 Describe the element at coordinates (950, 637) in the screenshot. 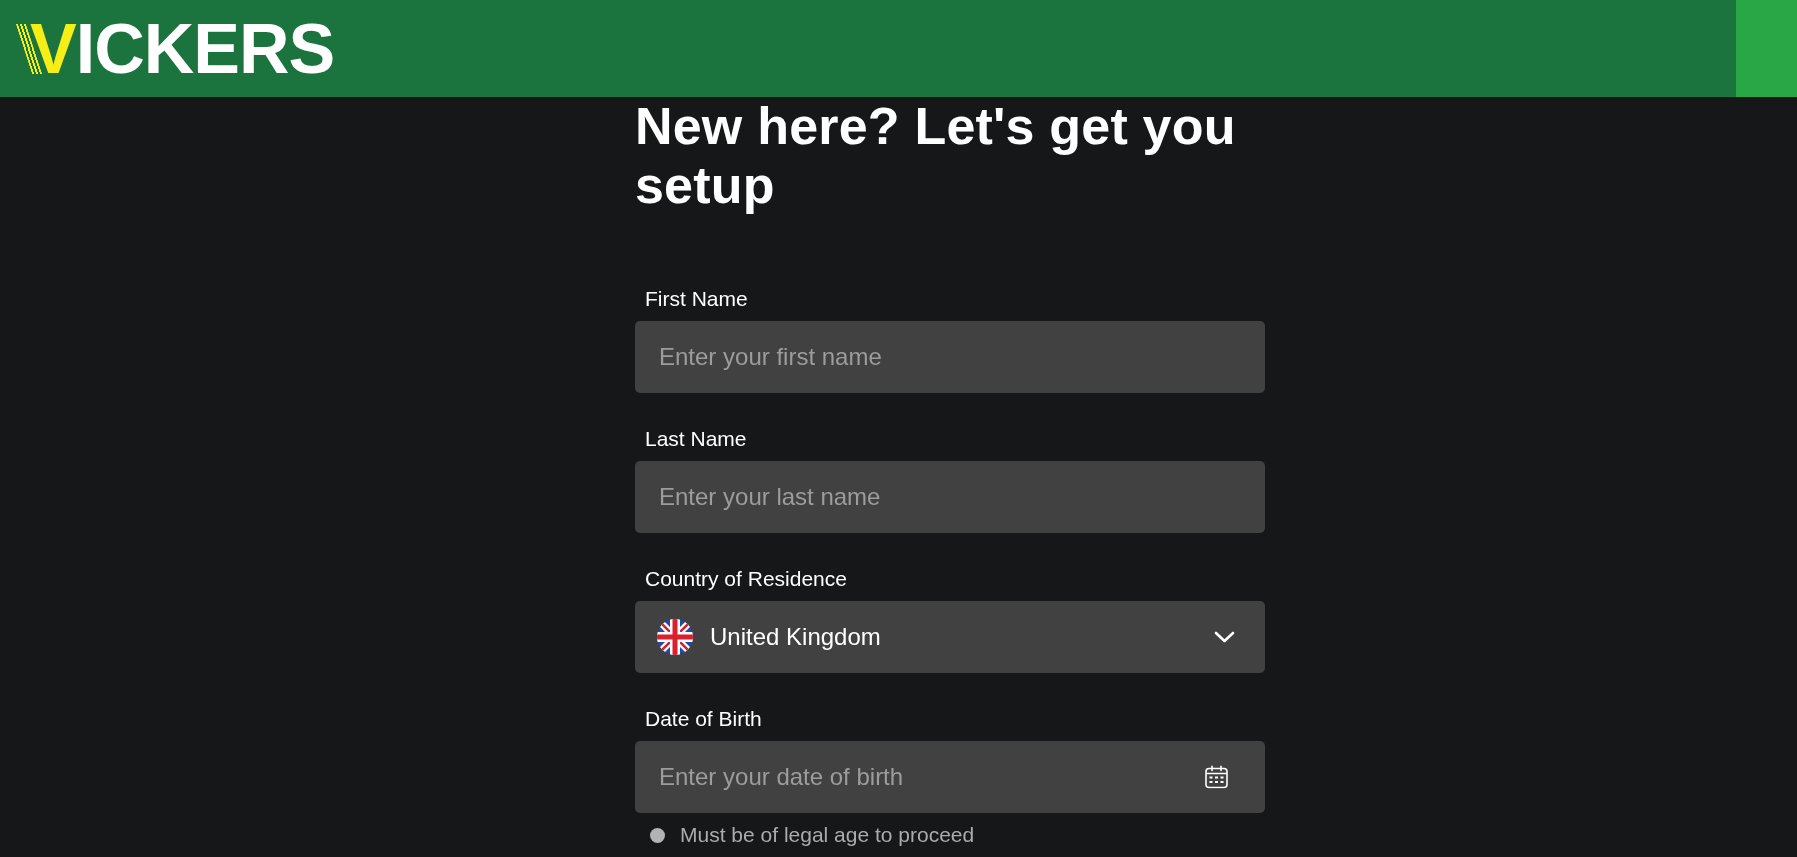

I see `country-select: United Kingdom` at that location.